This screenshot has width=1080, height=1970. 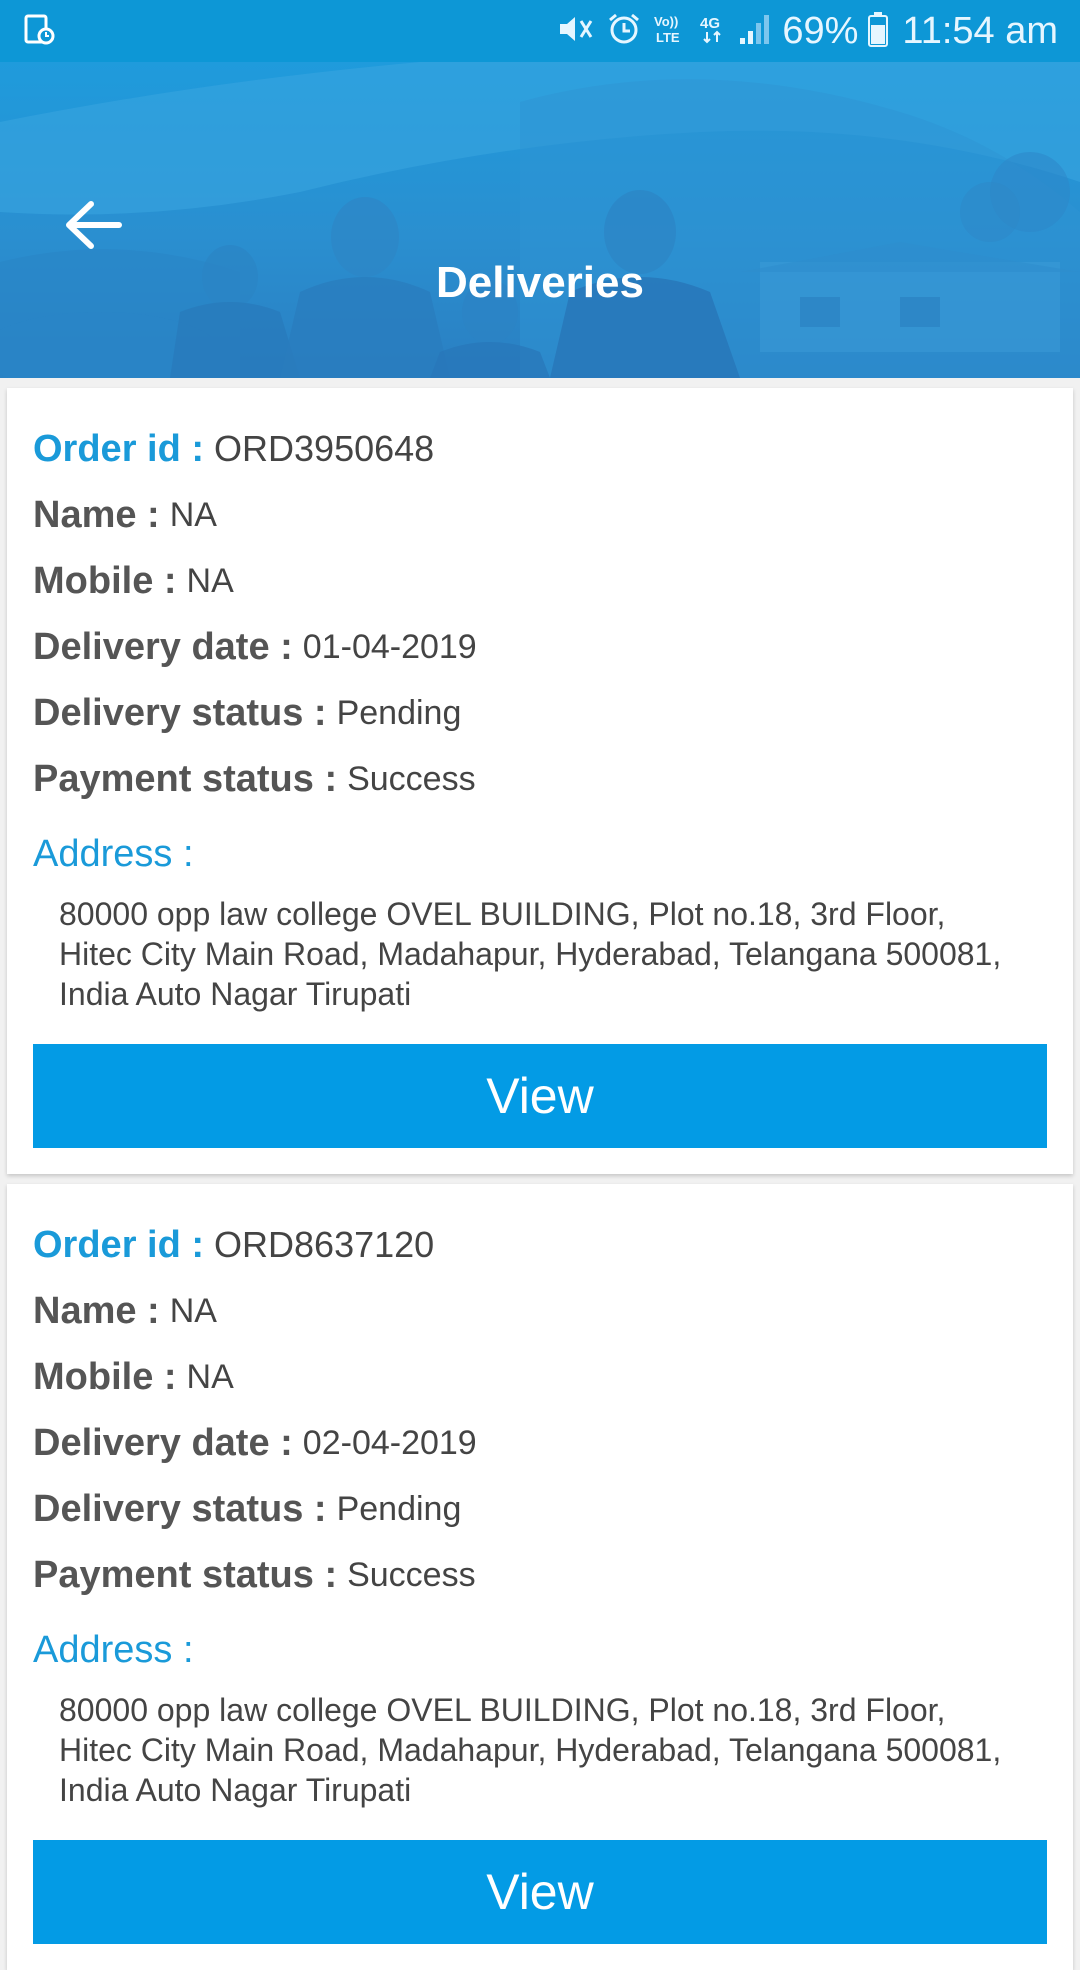 I want to click on svg-text: Vo)), so click(x=666, y=21).